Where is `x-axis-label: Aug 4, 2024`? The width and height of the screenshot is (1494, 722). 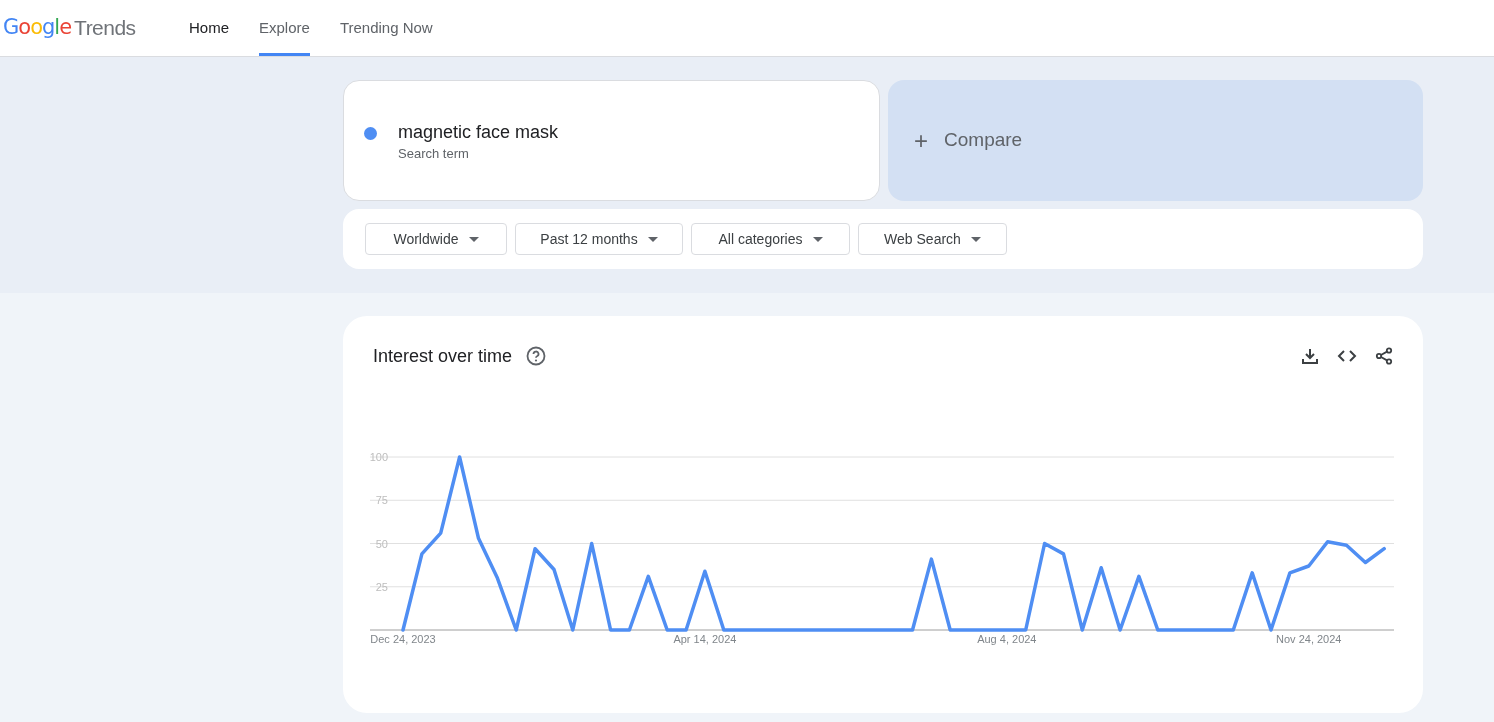
x-axis-label: Aug 4, 2024 is located at coordinates (1007, 639).